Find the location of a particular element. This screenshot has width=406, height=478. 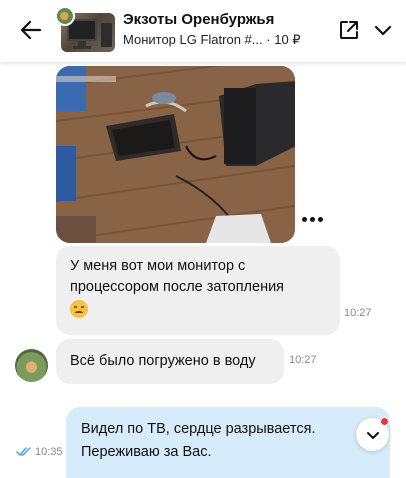

chat-title: Экзоты Оренбуржья is located at coordinates (198, 19).